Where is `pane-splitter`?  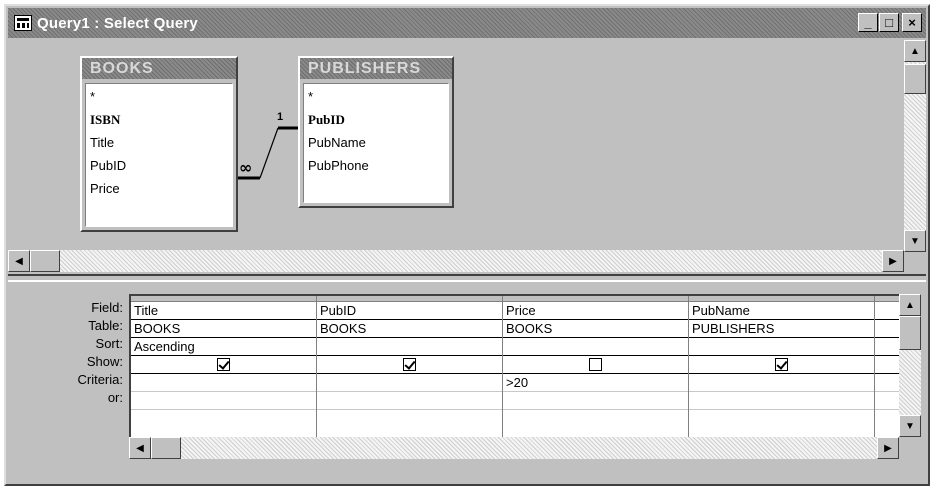
pane-splitter is located at coordinates (467, 278).